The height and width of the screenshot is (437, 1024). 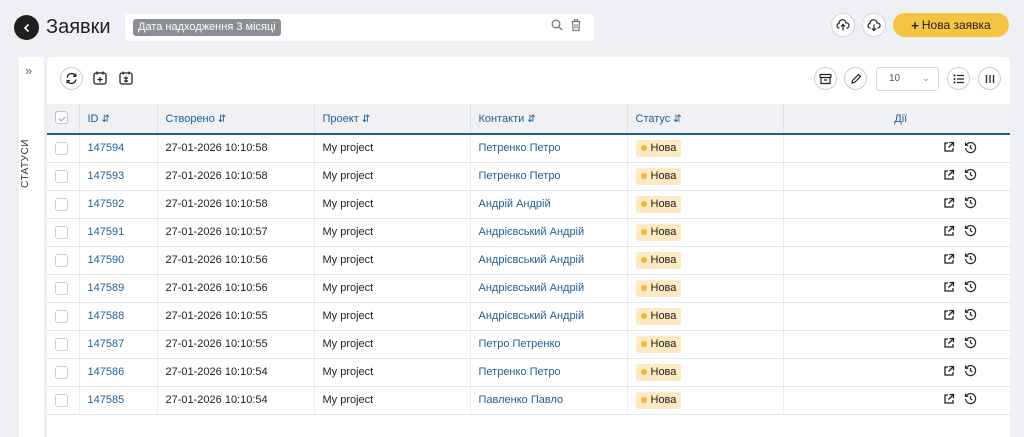 What do you see at coordinates (843, 25) in the screenshot?
I see `upload-button` at bounding box center [843, 25].